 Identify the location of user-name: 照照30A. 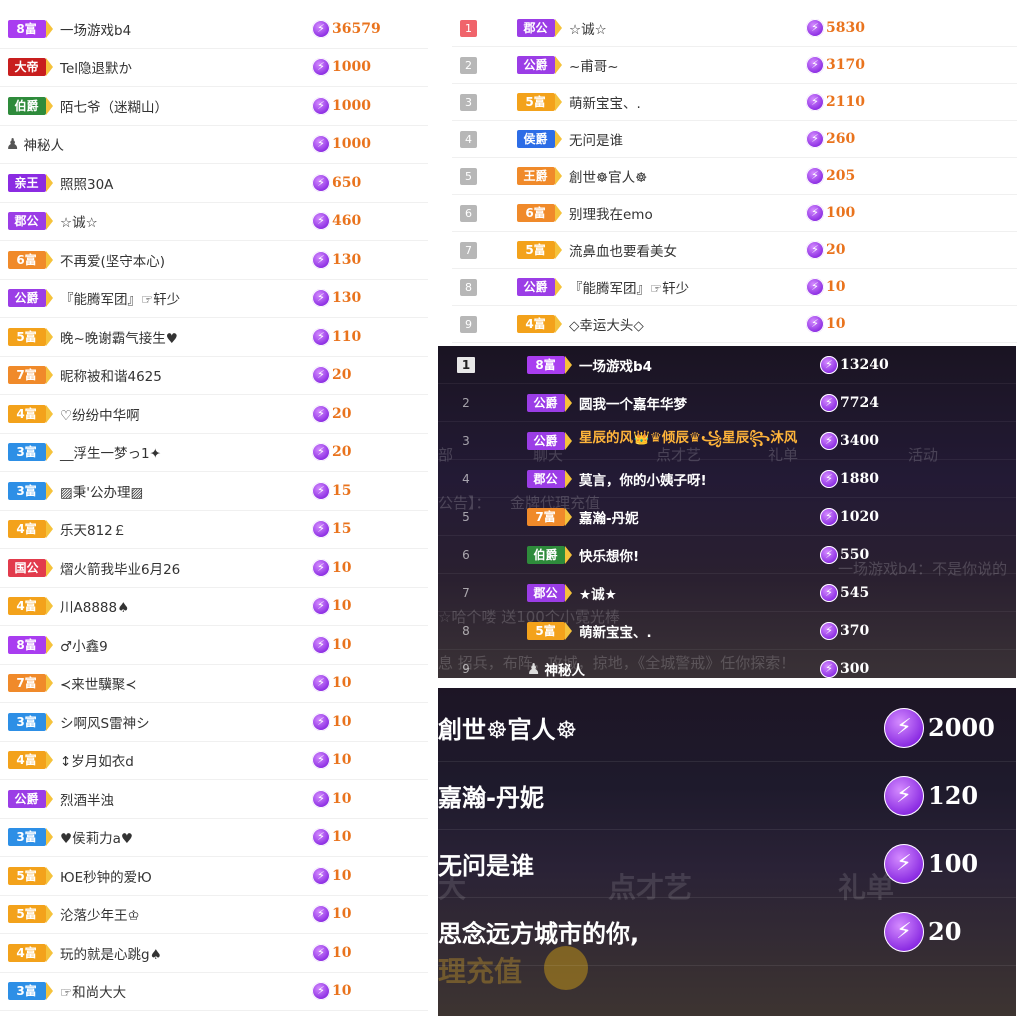
(86, 183).